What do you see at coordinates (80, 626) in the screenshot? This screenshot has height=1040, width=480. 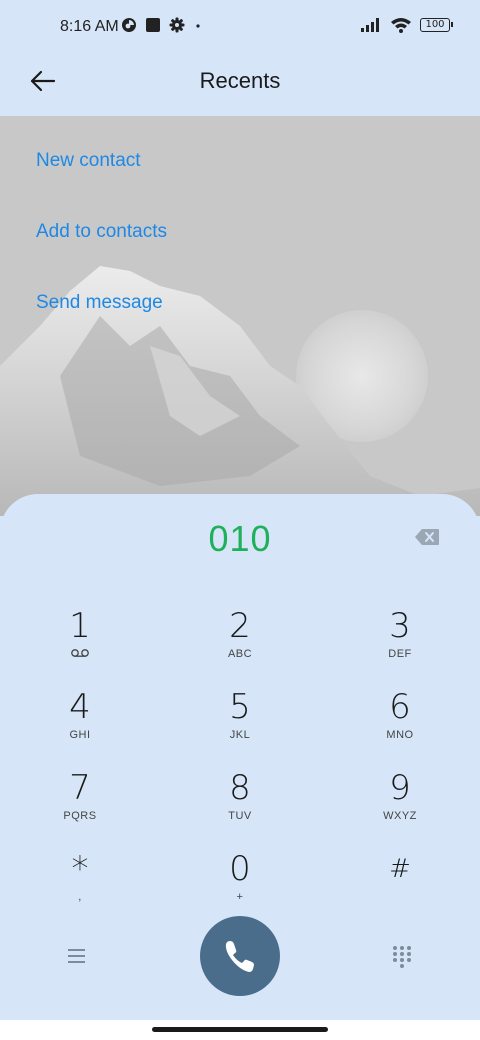 I see `key-digit: 1` at bounding box center [80, 626].